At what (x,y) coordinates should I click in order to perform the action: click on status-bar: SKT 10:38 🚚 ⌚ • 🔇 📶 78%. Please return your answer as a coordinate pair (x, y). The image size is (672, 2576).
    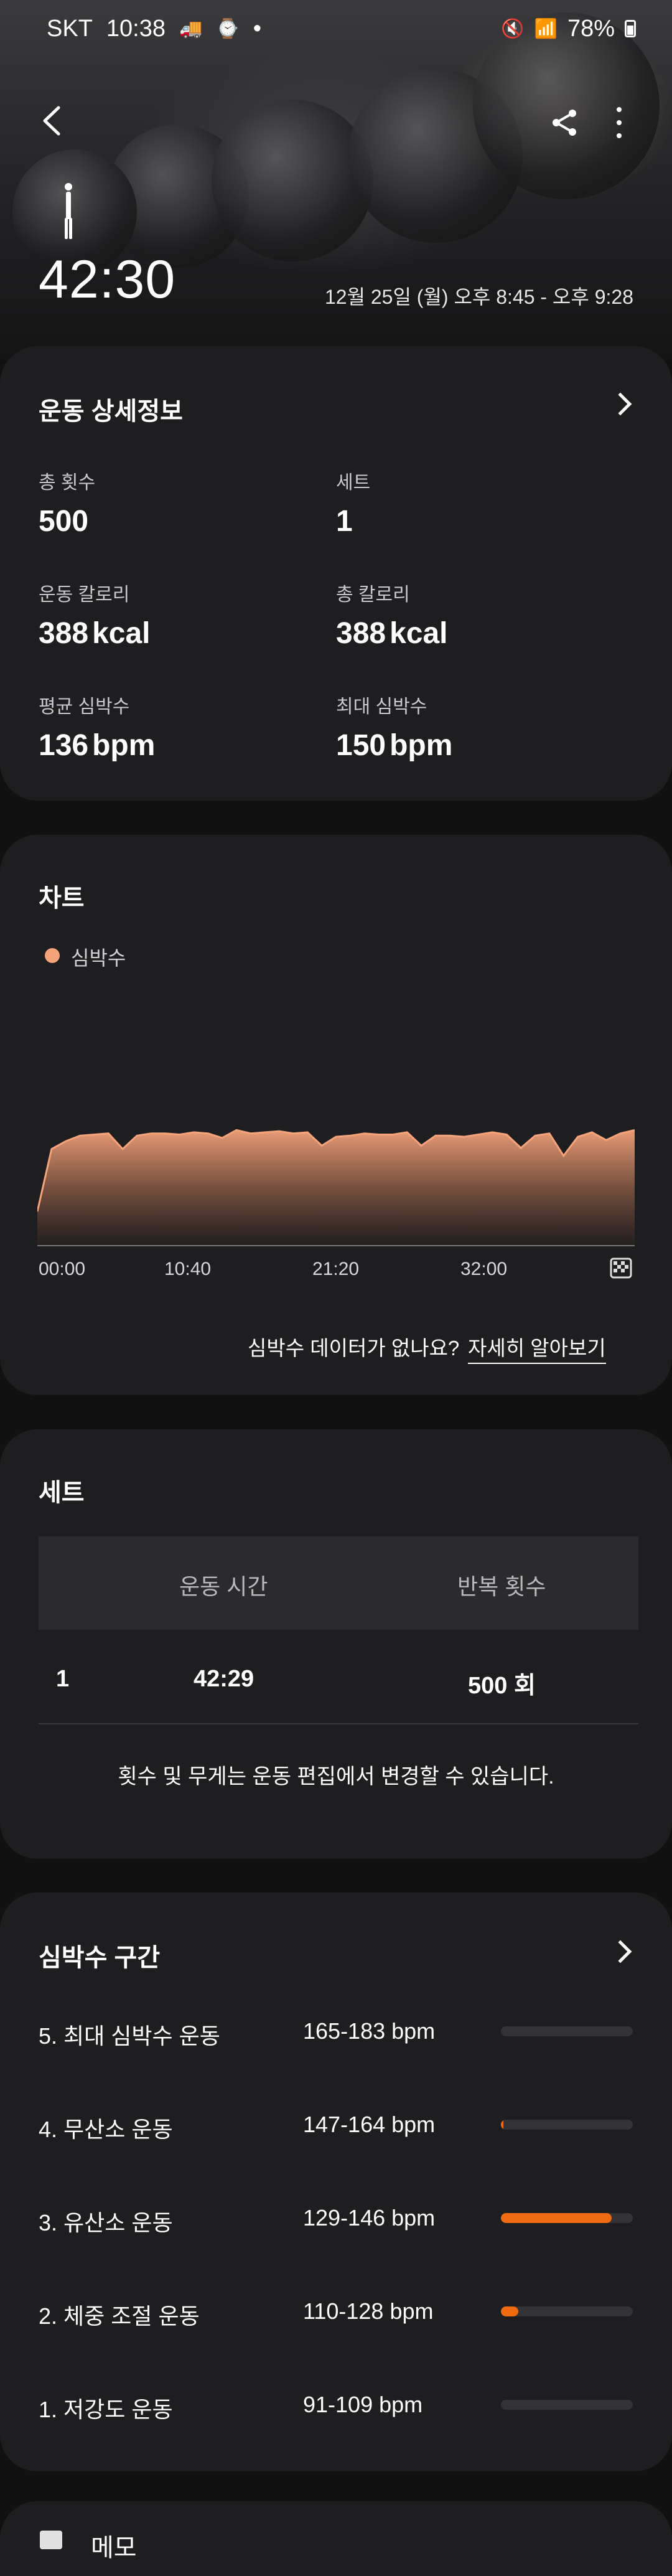
    Looking at the image, I should click on (336, 28).